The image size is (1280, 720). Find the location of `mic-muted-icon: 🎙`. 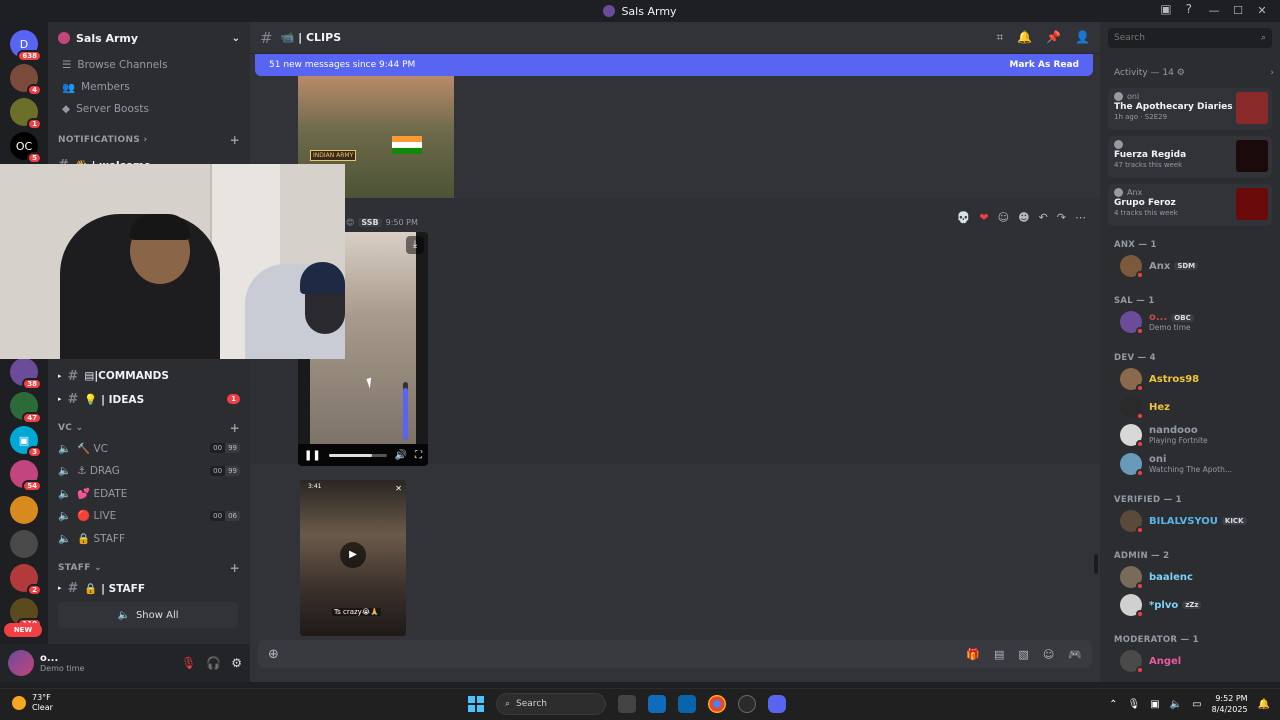

mic-muted-icon: 🎙 is located at coordinates (188, 663).